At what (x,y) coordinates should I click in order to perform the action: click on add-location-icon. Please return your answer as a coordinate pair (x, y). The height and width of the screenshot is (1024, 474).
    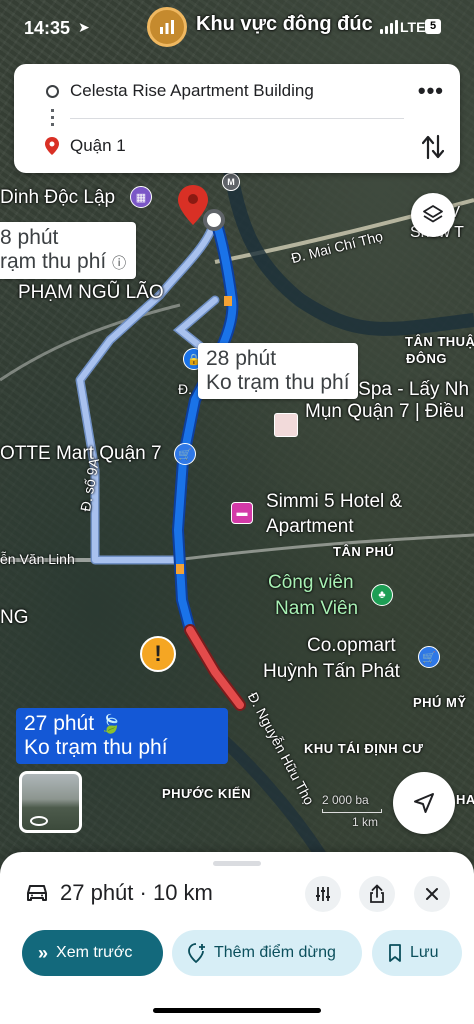
    Looking at the image, I should click on (196, 953).